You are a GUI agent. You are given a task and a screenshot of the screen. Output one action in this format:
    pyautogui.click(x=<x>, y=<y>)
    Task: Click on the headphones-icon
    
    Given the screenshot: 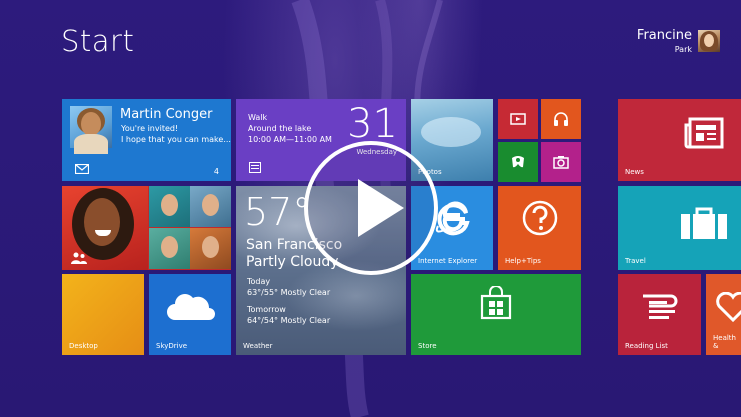 What is the action you would take?
    pyautogui.click(x=561, y=119)
    